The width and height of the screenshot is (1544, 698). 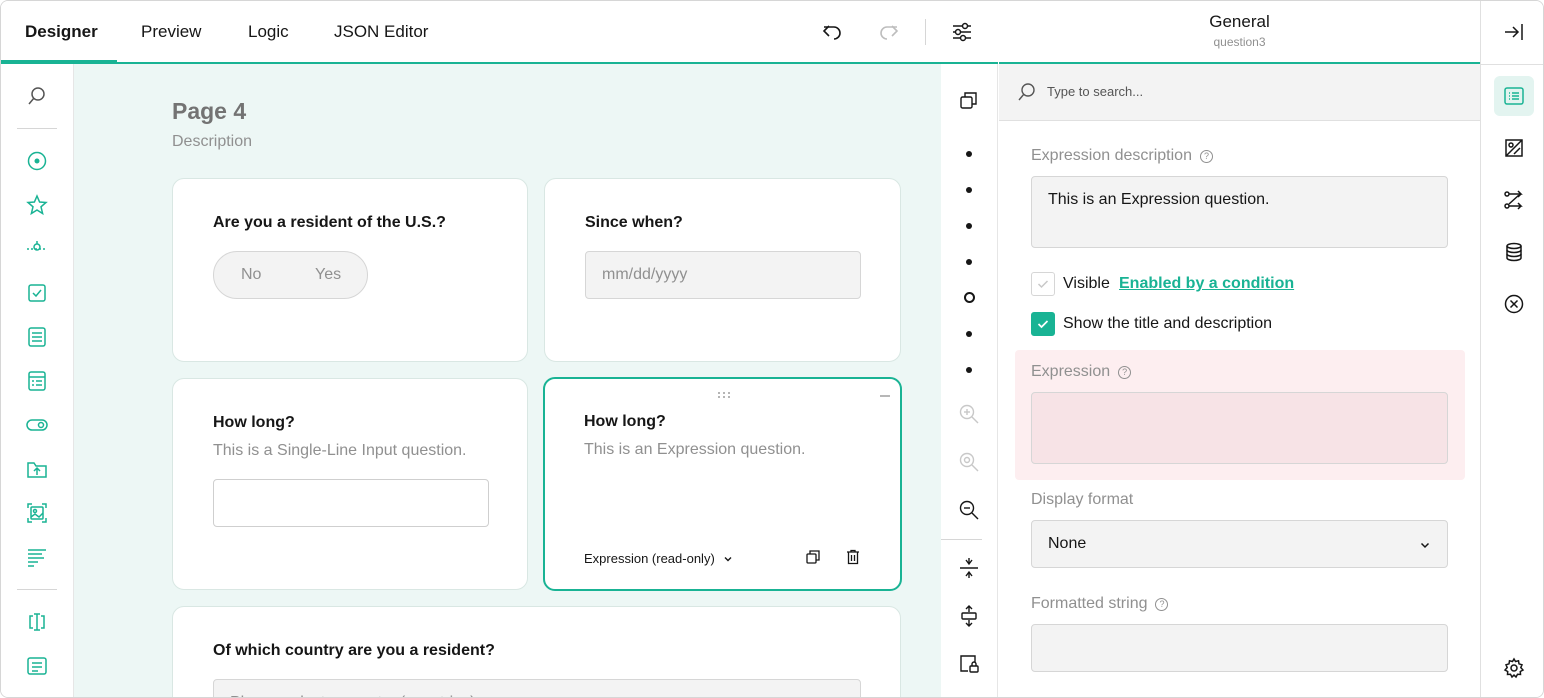 I want to click on property-grid-header: General question3, so click(x=1239, y=32).